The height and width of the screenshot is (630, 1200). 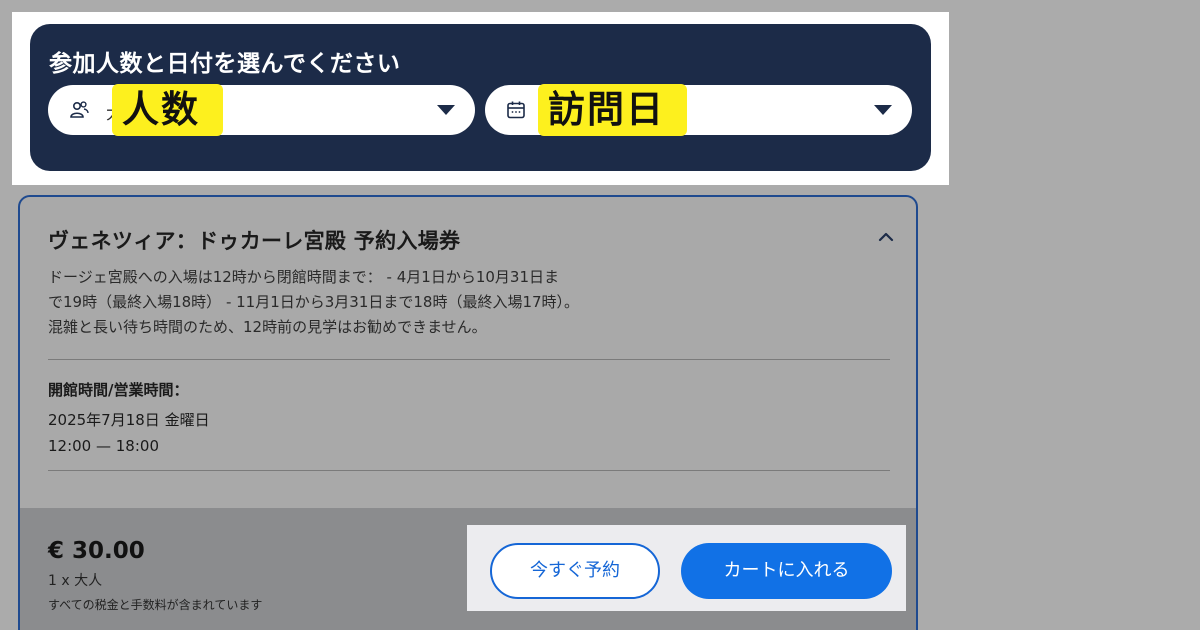 What do you see at coordinates (155, 605) in the screenshot?
I see `tax-note: すべての税金と手数料が含まれています` at bounding box center [155, 605].